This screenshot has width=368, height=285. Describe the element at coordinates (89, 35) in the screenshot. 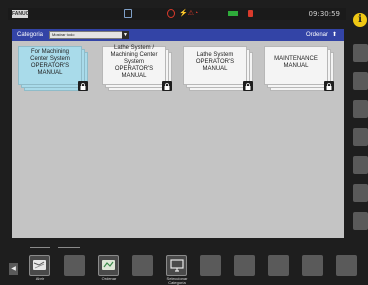

I see `category-dropdown: Mostrar todo ▼` at that location.